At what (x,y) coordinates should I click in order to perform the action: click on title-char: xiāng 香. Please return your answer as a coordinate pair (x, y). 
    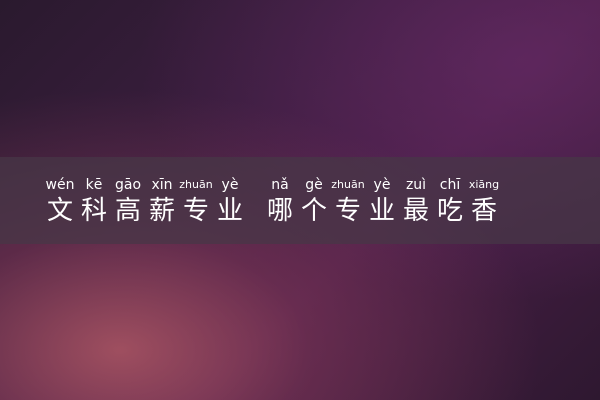
    Looking at the image, I should click on (484, 202).